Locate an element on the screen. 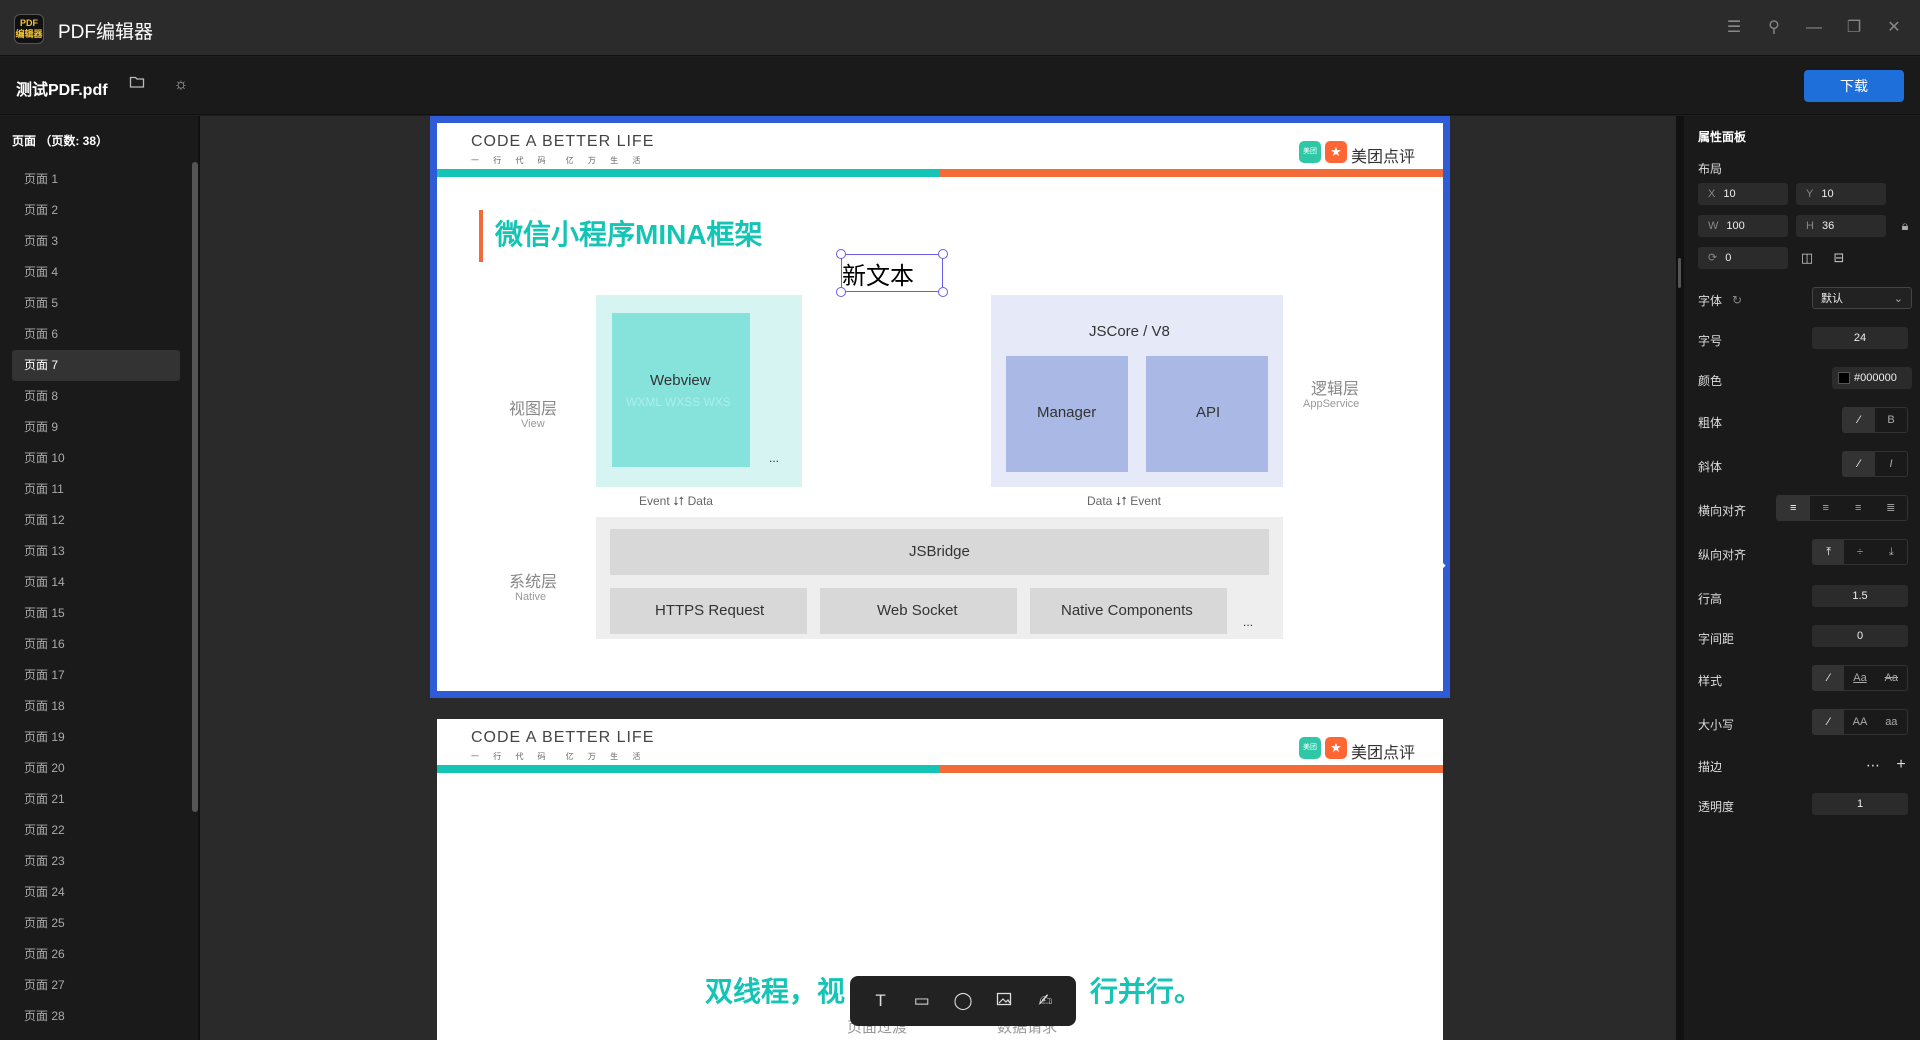 The height and width of the screenshot is (1040, 1920). underline-icon: Aa is located at coordinates (1859, 678).